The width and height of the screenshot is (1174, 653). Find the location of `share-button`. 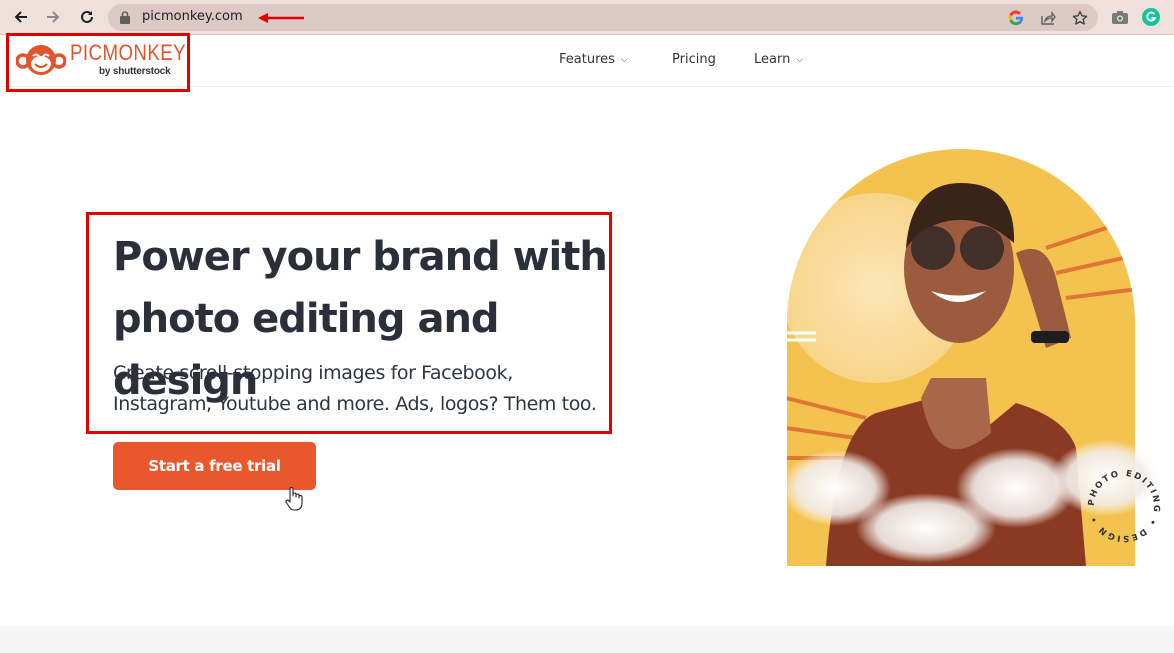

share-button is located at coordinates (1048, 18).